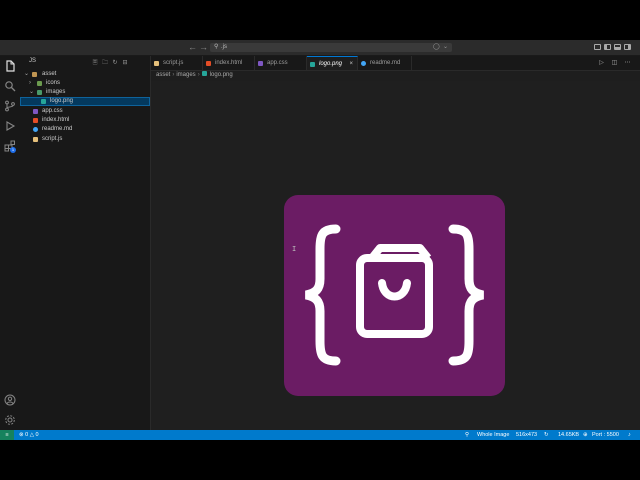 The width and height of the screenshot is (640, 480). I want to click on remote-indicator-icon: ≡, so click(7, 435).